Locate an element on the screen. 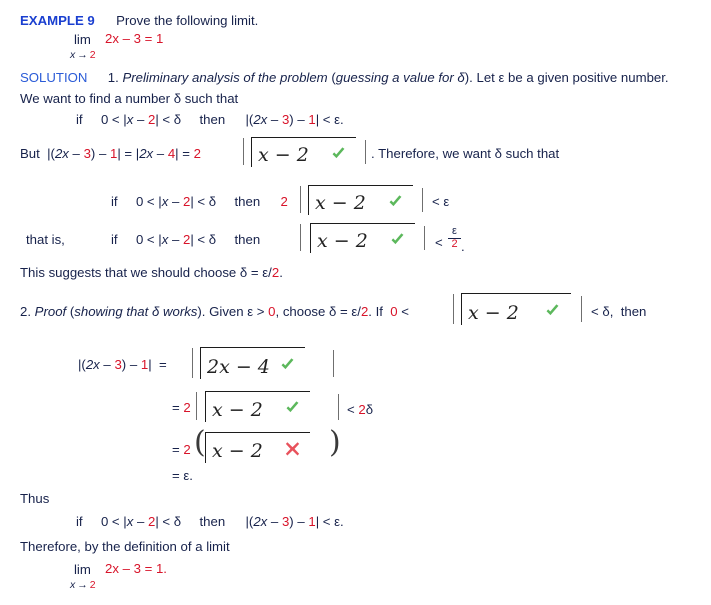 This screenshot has width=711, height=605. solution-part-number: 1. is located at coordinates (115, 77).